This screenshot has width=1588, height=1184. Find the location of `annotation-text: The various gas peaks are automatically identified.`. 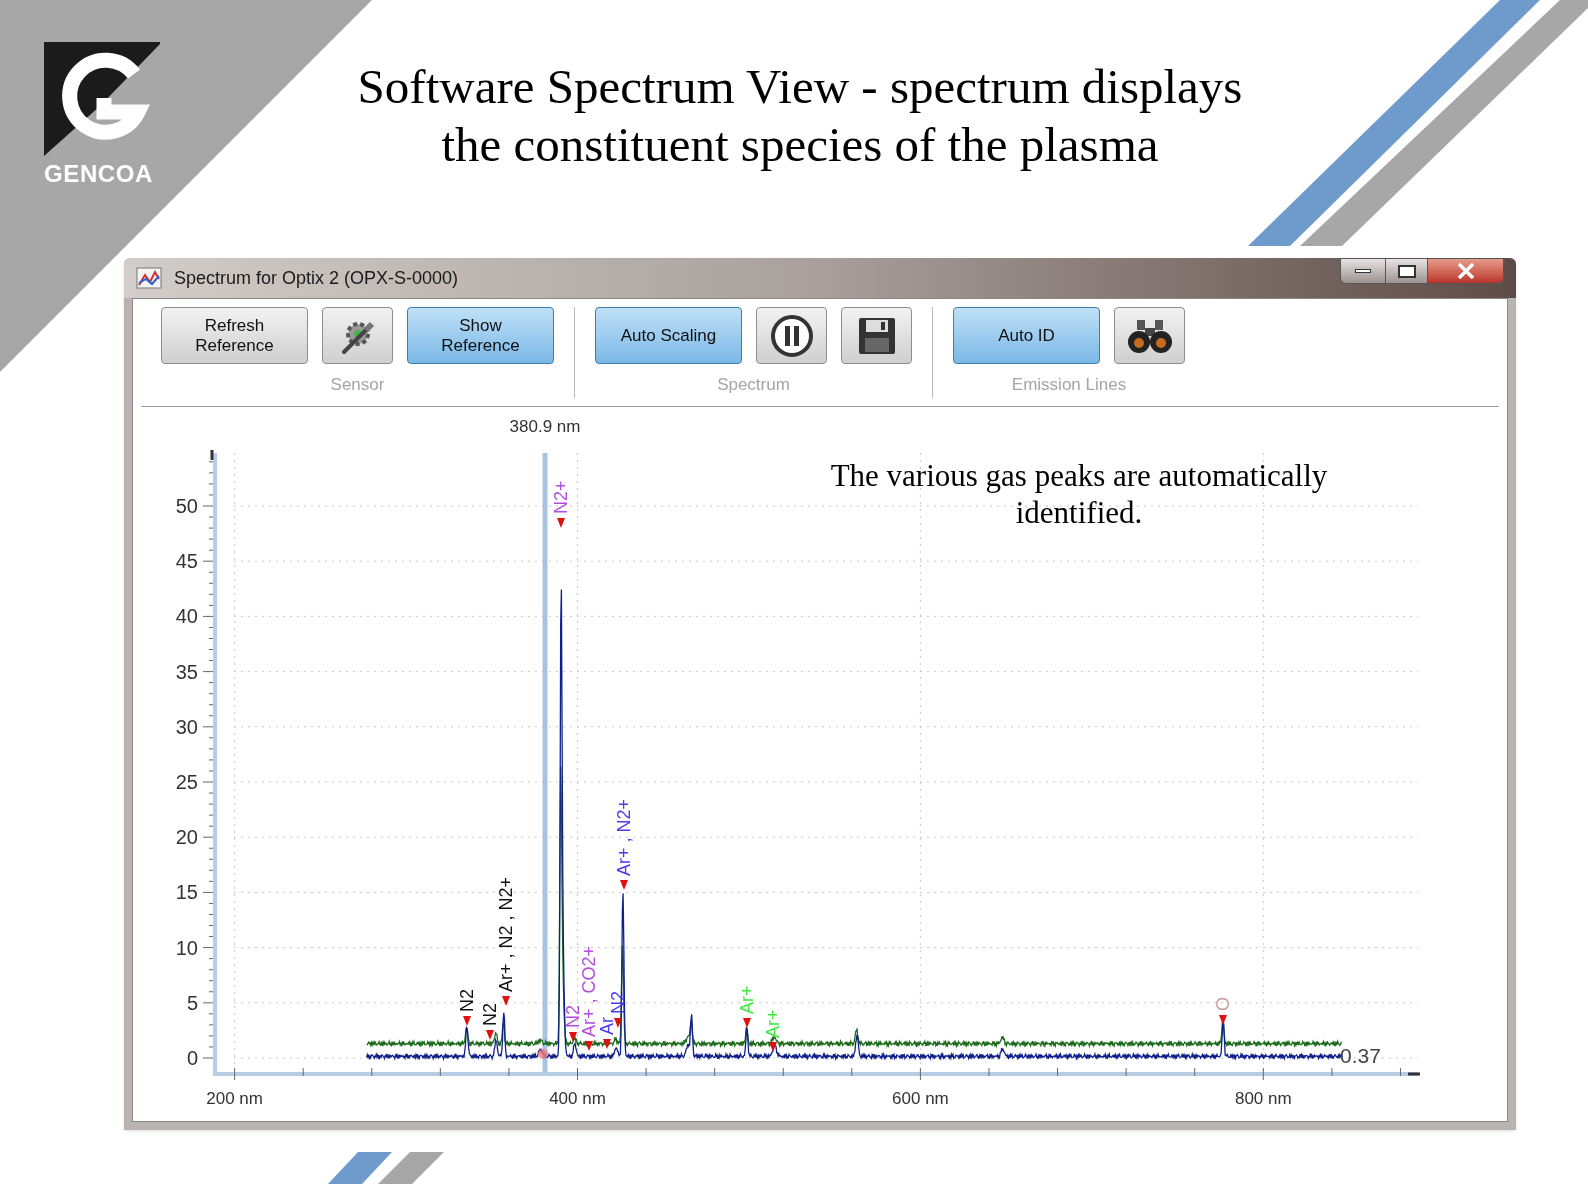

annotation-text: The various gas peaks are automatically identified. is located at coordinates (1079, 494).